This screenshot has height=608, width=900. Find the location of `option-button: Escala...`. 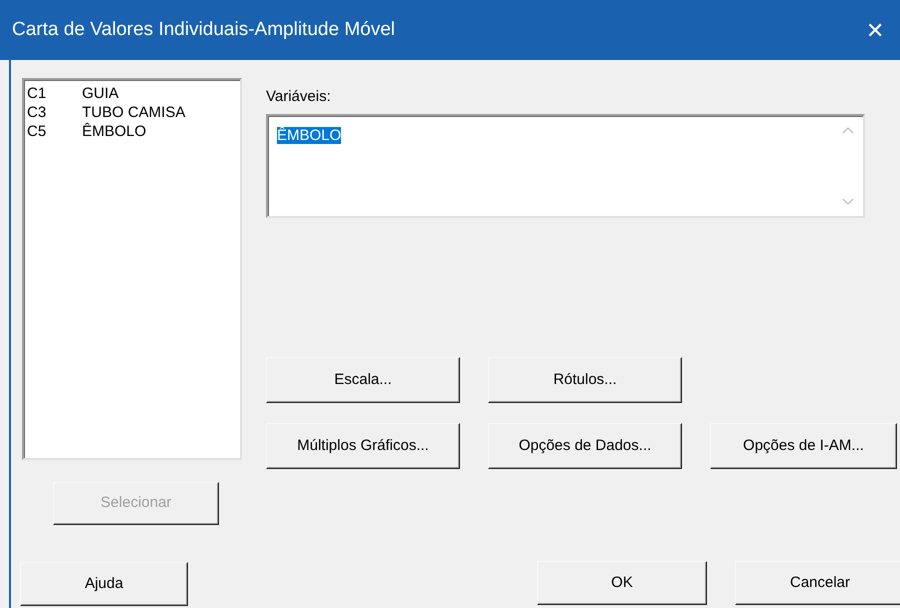

option-button: Escala... is located at coordinates (363, 380).